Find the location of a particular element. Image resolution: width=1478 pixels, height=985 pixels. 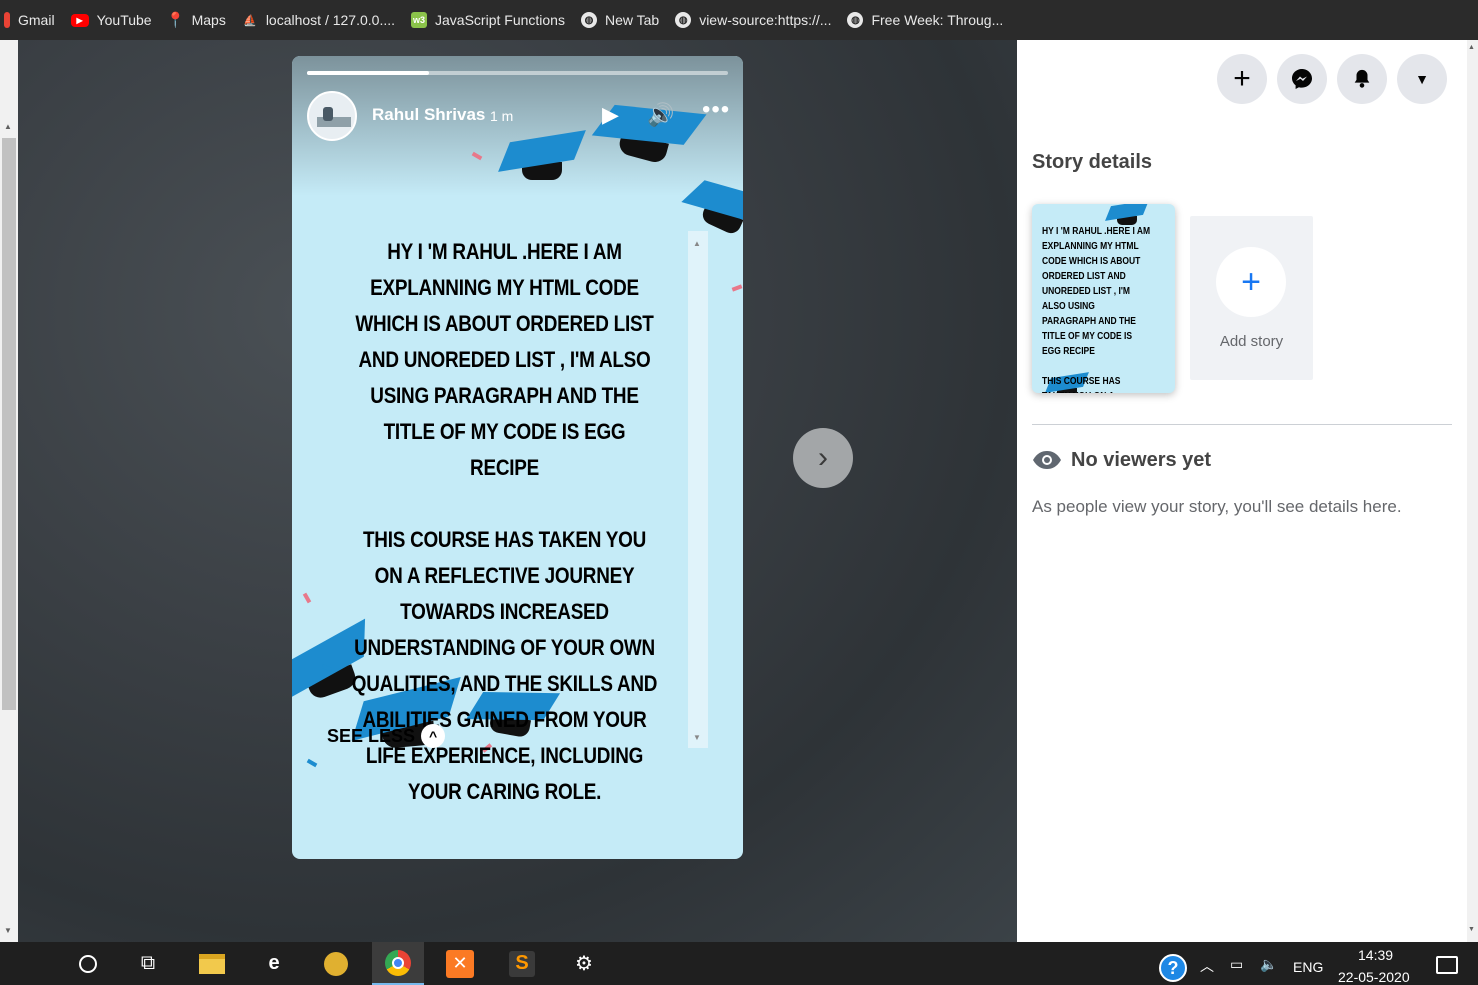

edge-button: e is located at coordinates (274, 963).